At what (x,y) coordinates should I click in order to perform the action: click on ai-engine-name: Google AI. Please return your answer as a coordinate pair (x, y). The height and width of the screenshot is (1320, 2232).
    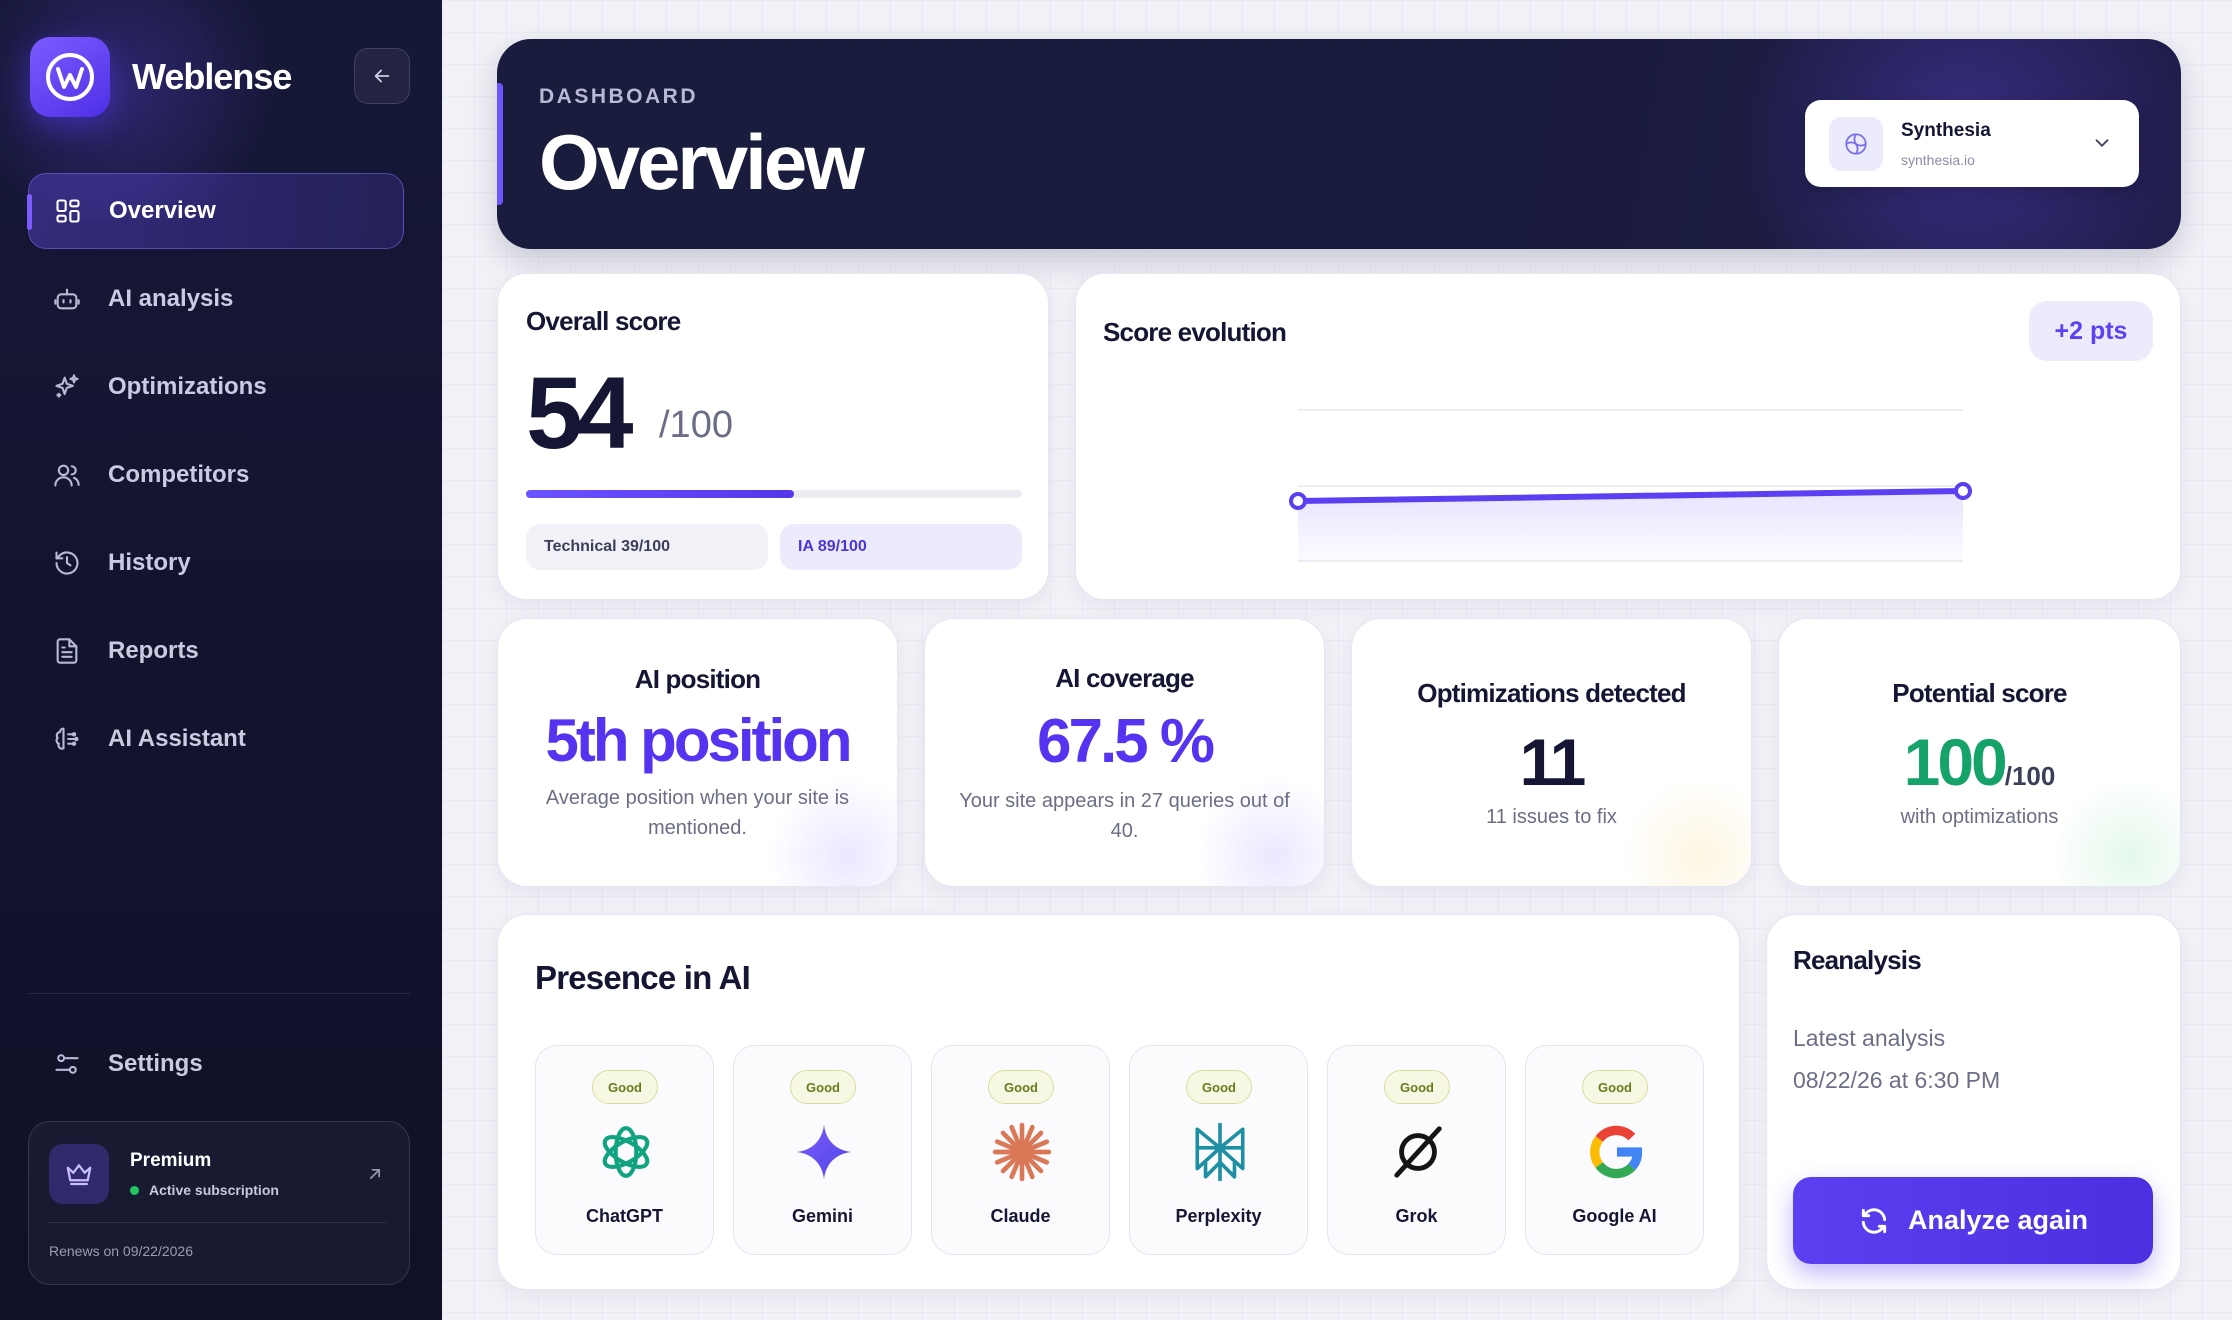
    Looking at the image, I should click on (1614, 1216).